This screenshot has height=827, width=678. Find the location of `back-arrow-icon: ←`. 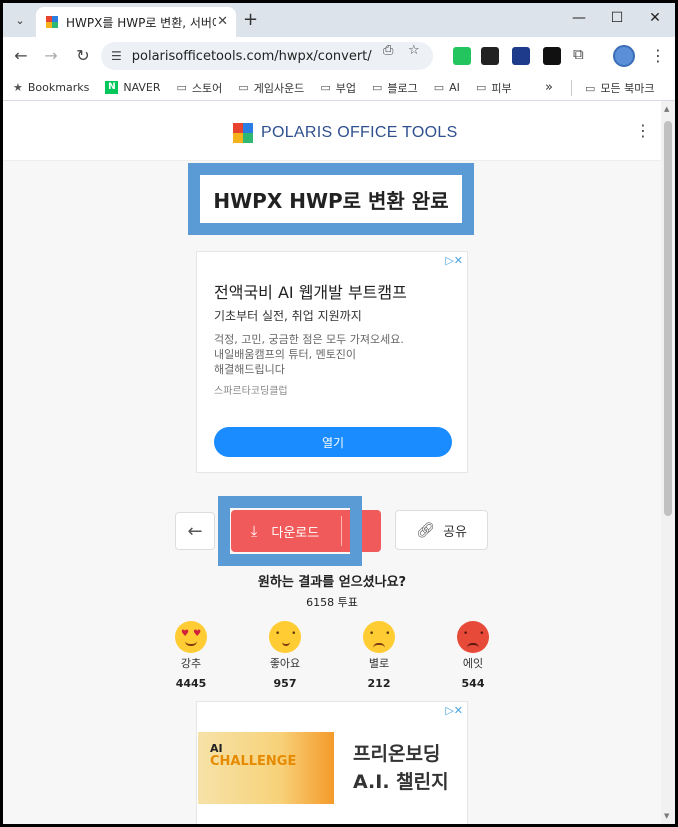

back-arrow-icon: ← is located at coordinates (21, 55).